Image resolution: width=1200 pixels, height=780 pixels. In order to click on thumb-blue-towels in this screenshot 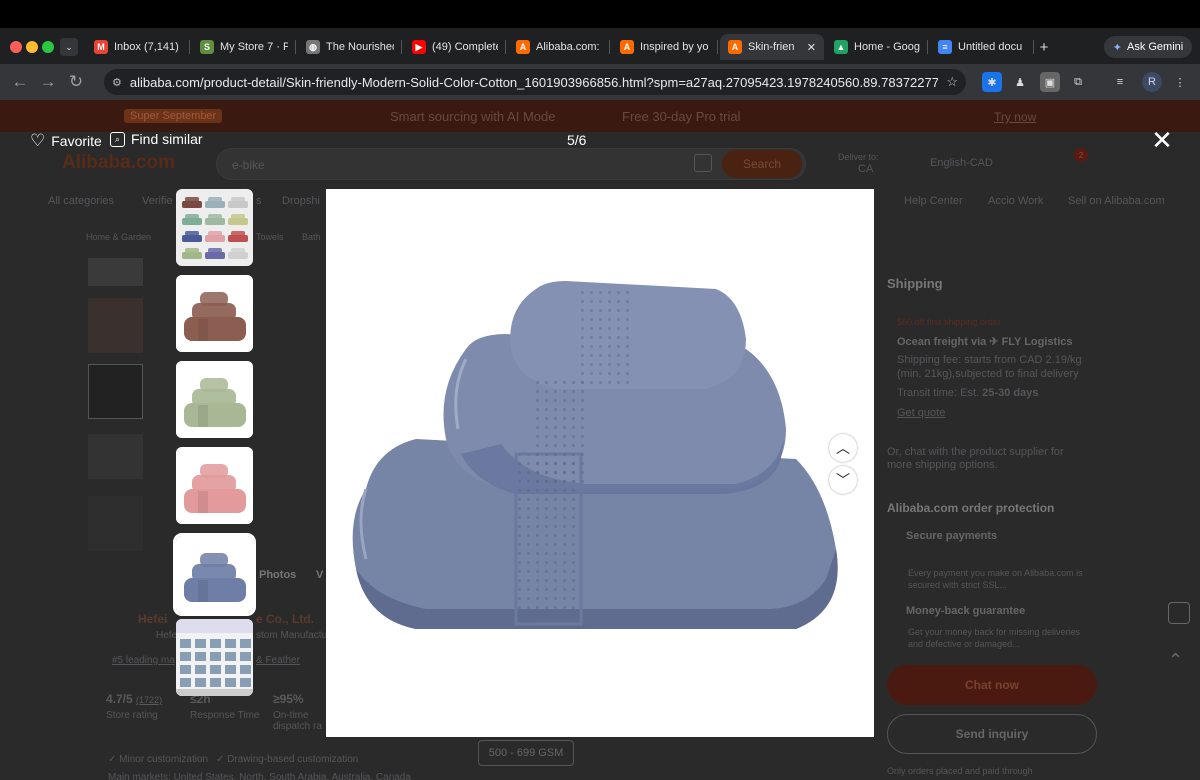, I will do `click(214, 574)`.